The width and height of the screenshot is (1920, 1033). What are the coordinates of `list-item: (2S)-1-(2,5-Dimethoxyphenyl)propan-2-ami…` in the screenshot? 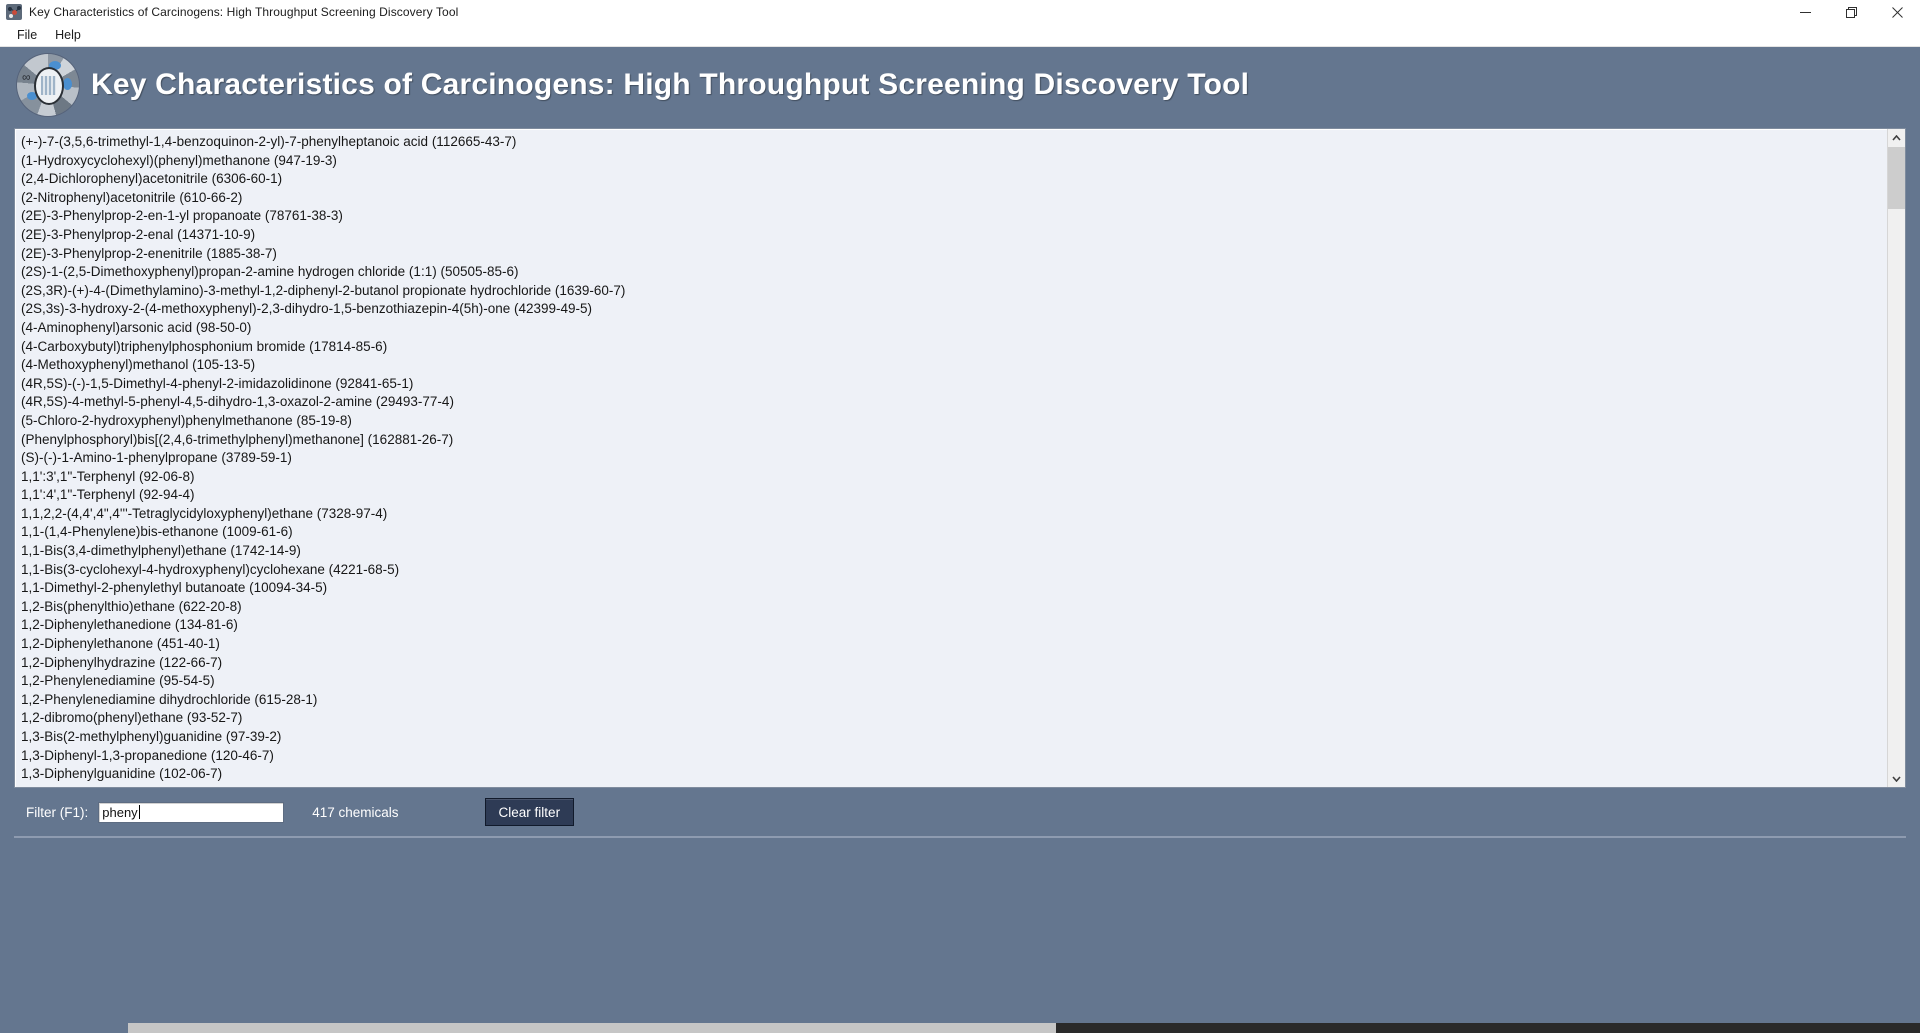 It's located at (954, 272).